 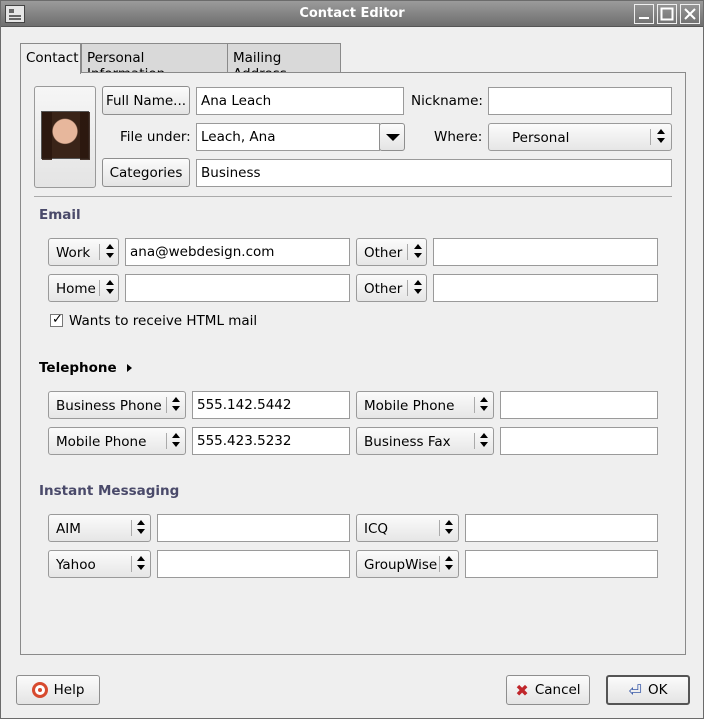 I want to click on email-type-value: Work, so click(x=73, y=253).